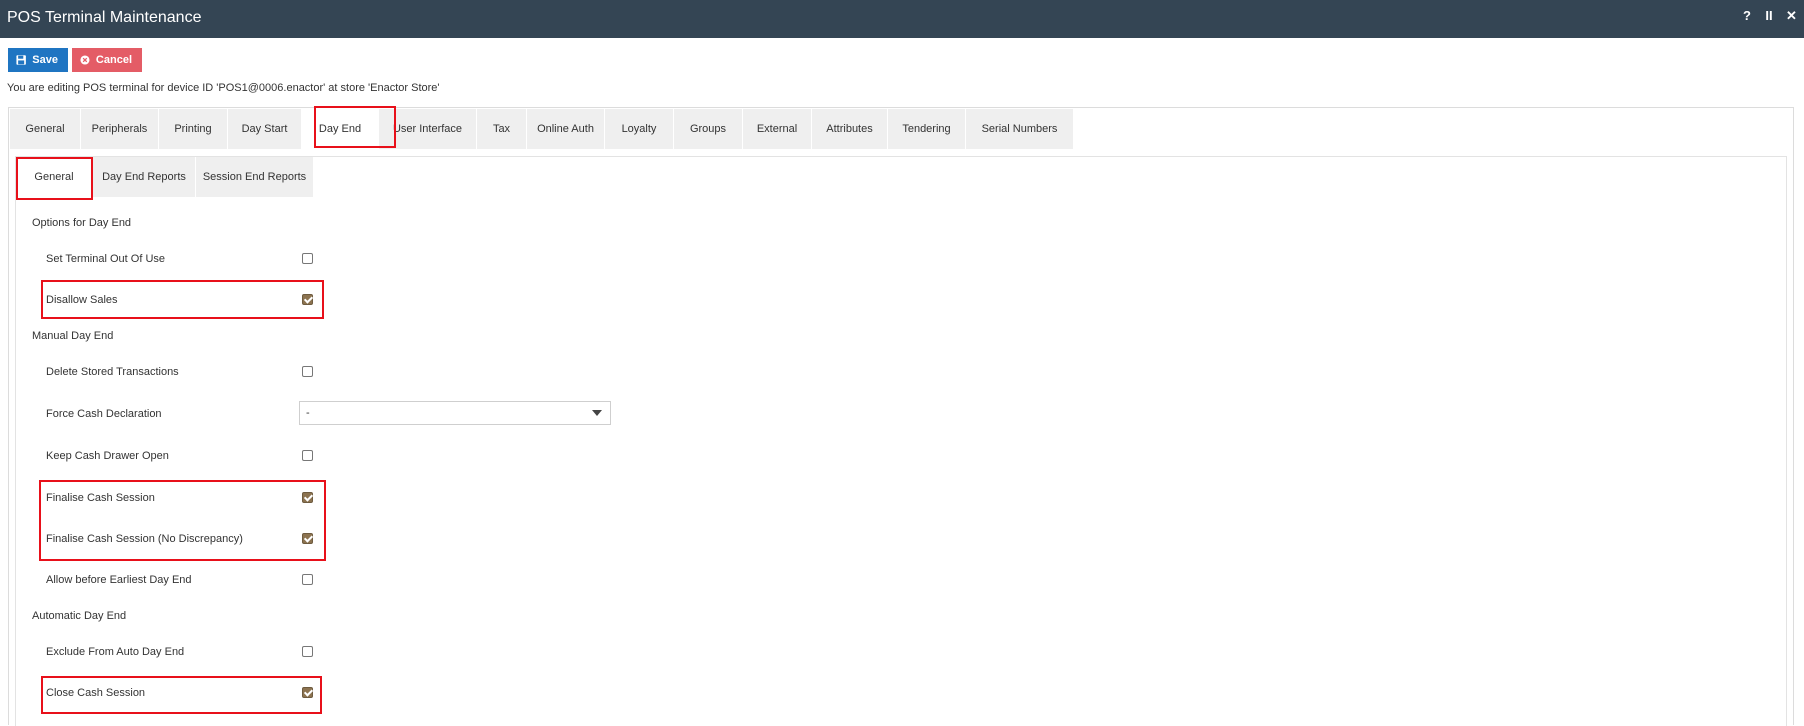 This screenshot has width=1804, height=726. I want to click on tab-loyalty: Loyalty, so click(639, 129).